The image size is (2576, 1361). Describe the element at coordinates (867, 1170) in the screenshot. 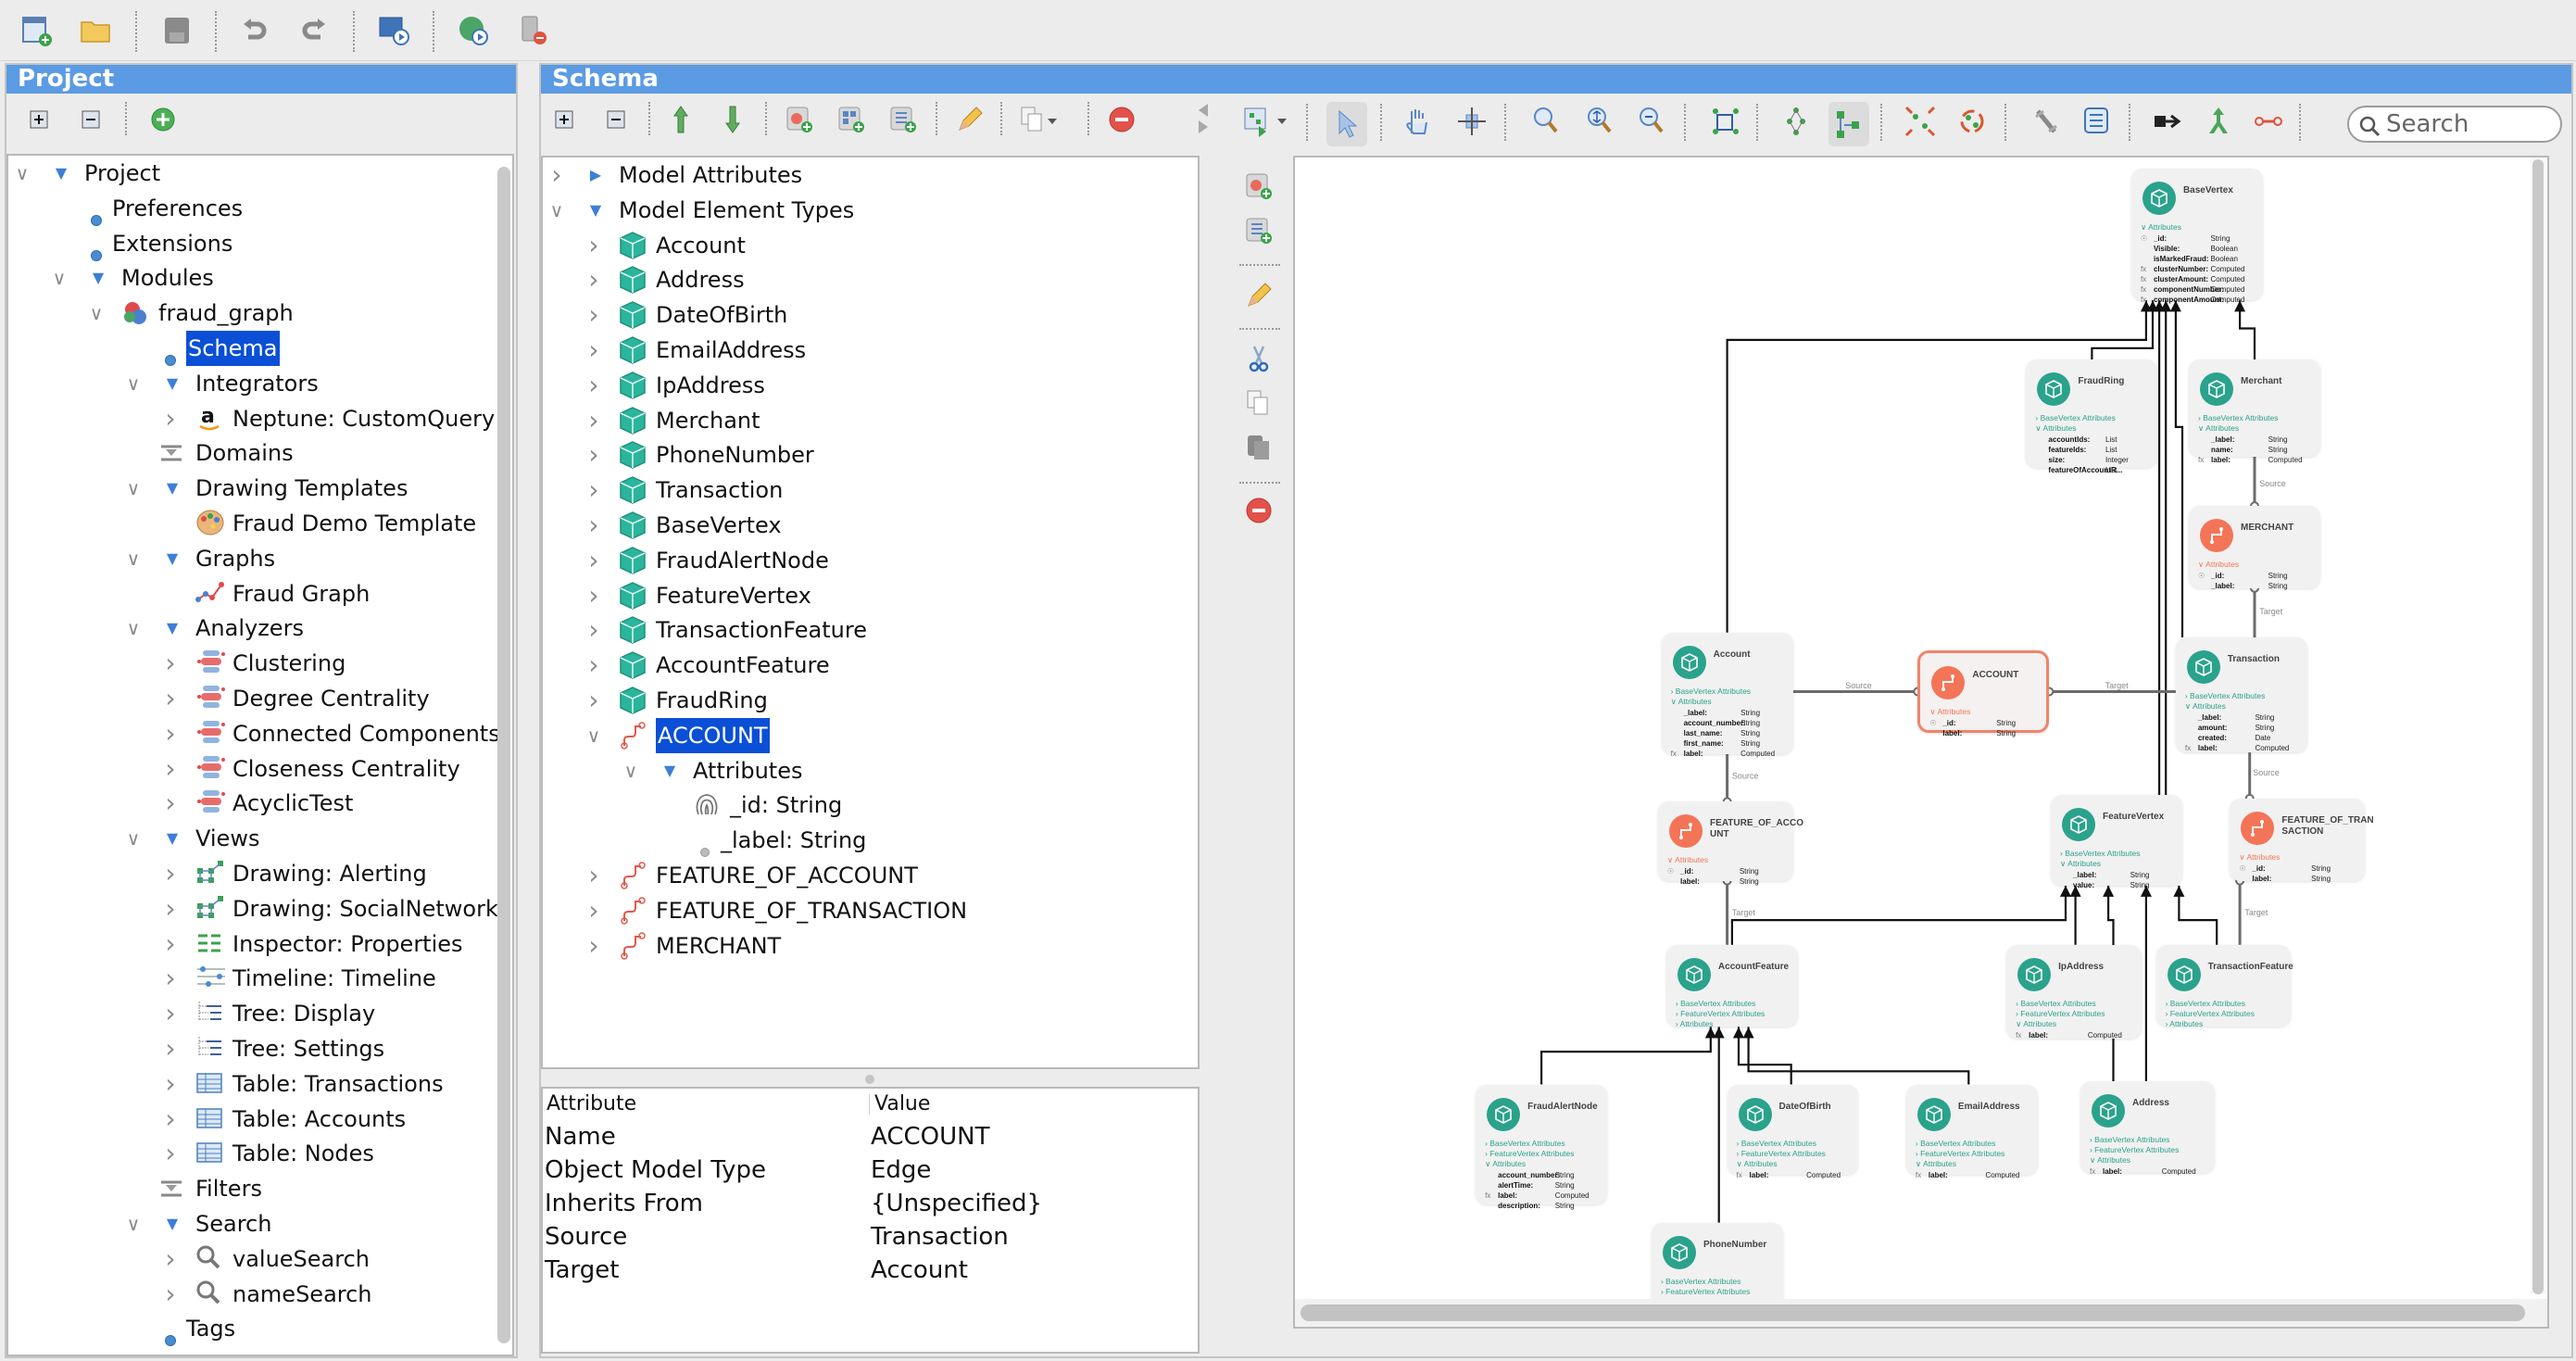

I see `property-row: Object Model Type Edge` at that location.